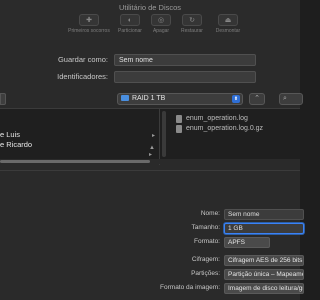 This screenshot has height=300, width=320. Describe the element at coordinates (152, 151) in the screenshot. I see `scroll-indicator-icon: ▲ ▸` at that location.